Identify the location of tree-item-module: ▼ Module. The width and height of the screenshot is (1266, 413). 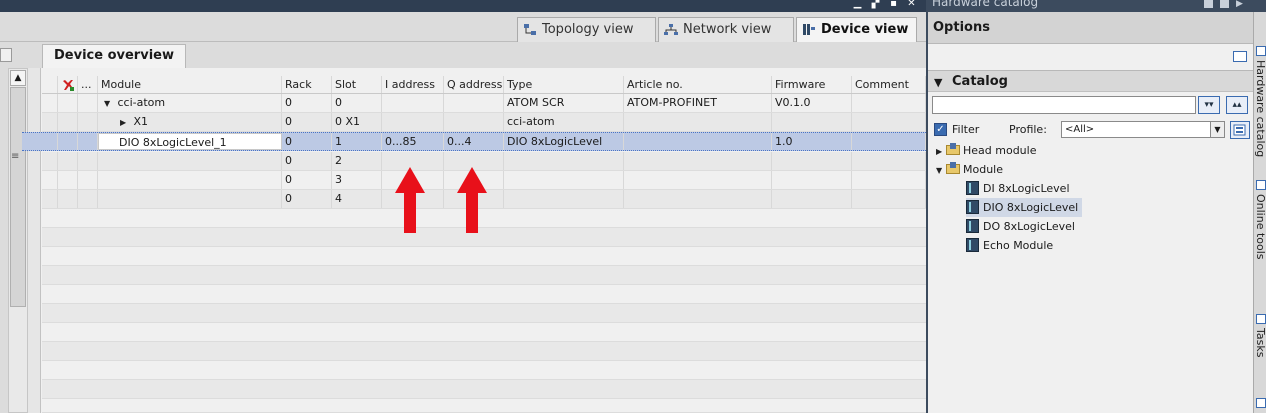
(969, 169).